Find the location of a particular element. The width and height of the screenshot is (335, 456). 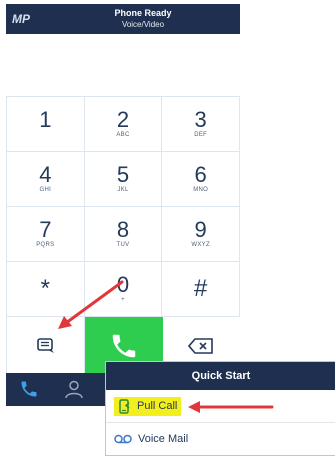

voice-mail-label: Voice Mail is located at coordinates (163, 439).